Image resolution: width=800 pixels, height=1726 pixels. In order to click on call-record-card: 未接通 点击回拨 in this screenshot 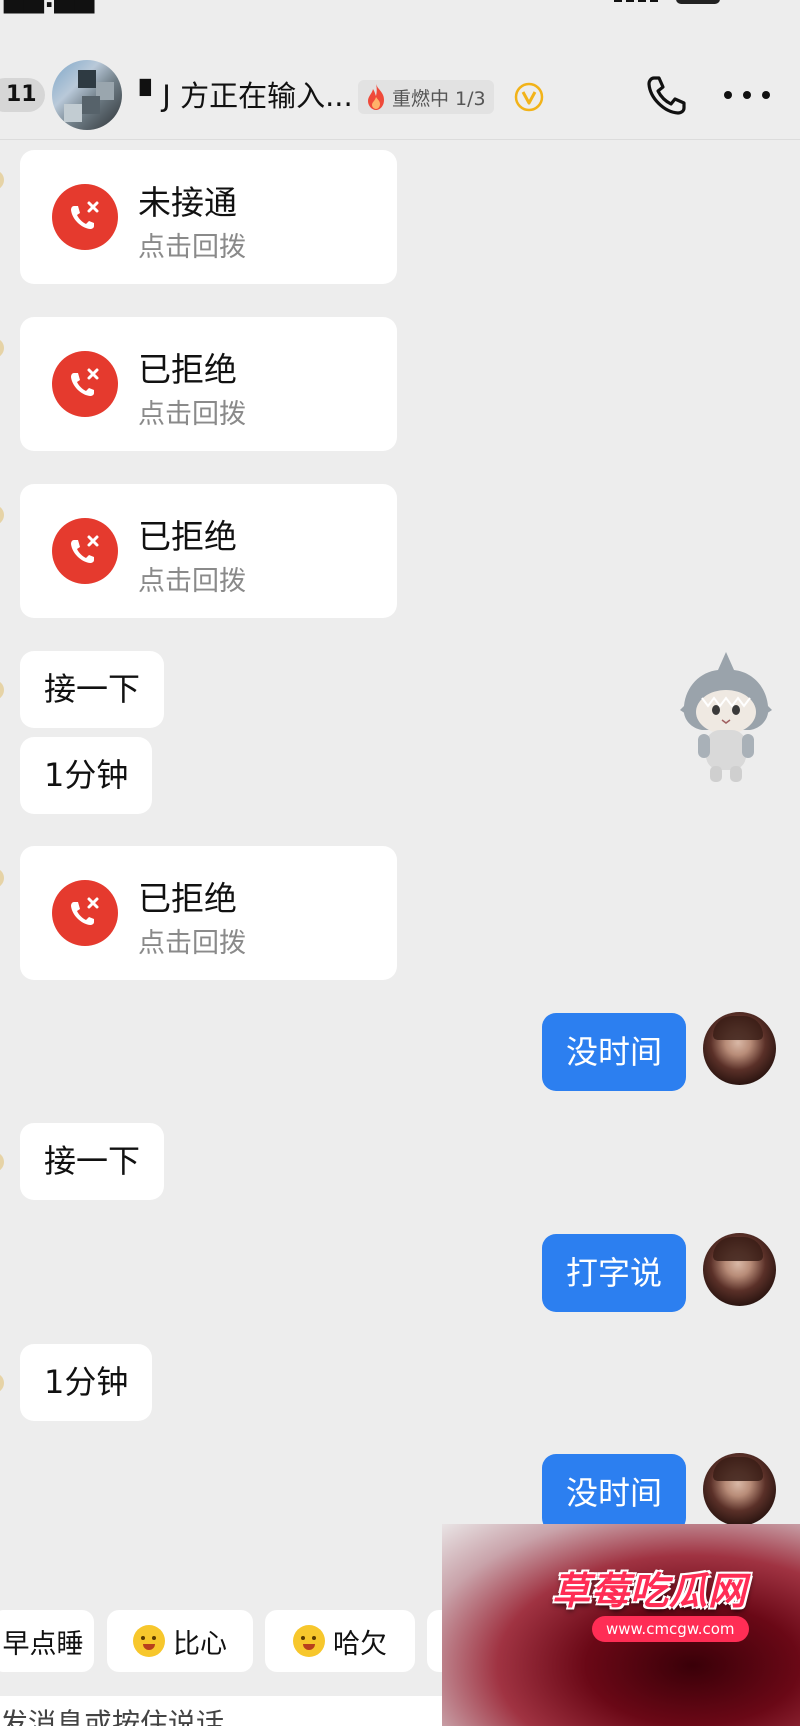, I will do `click(208, 217)`.